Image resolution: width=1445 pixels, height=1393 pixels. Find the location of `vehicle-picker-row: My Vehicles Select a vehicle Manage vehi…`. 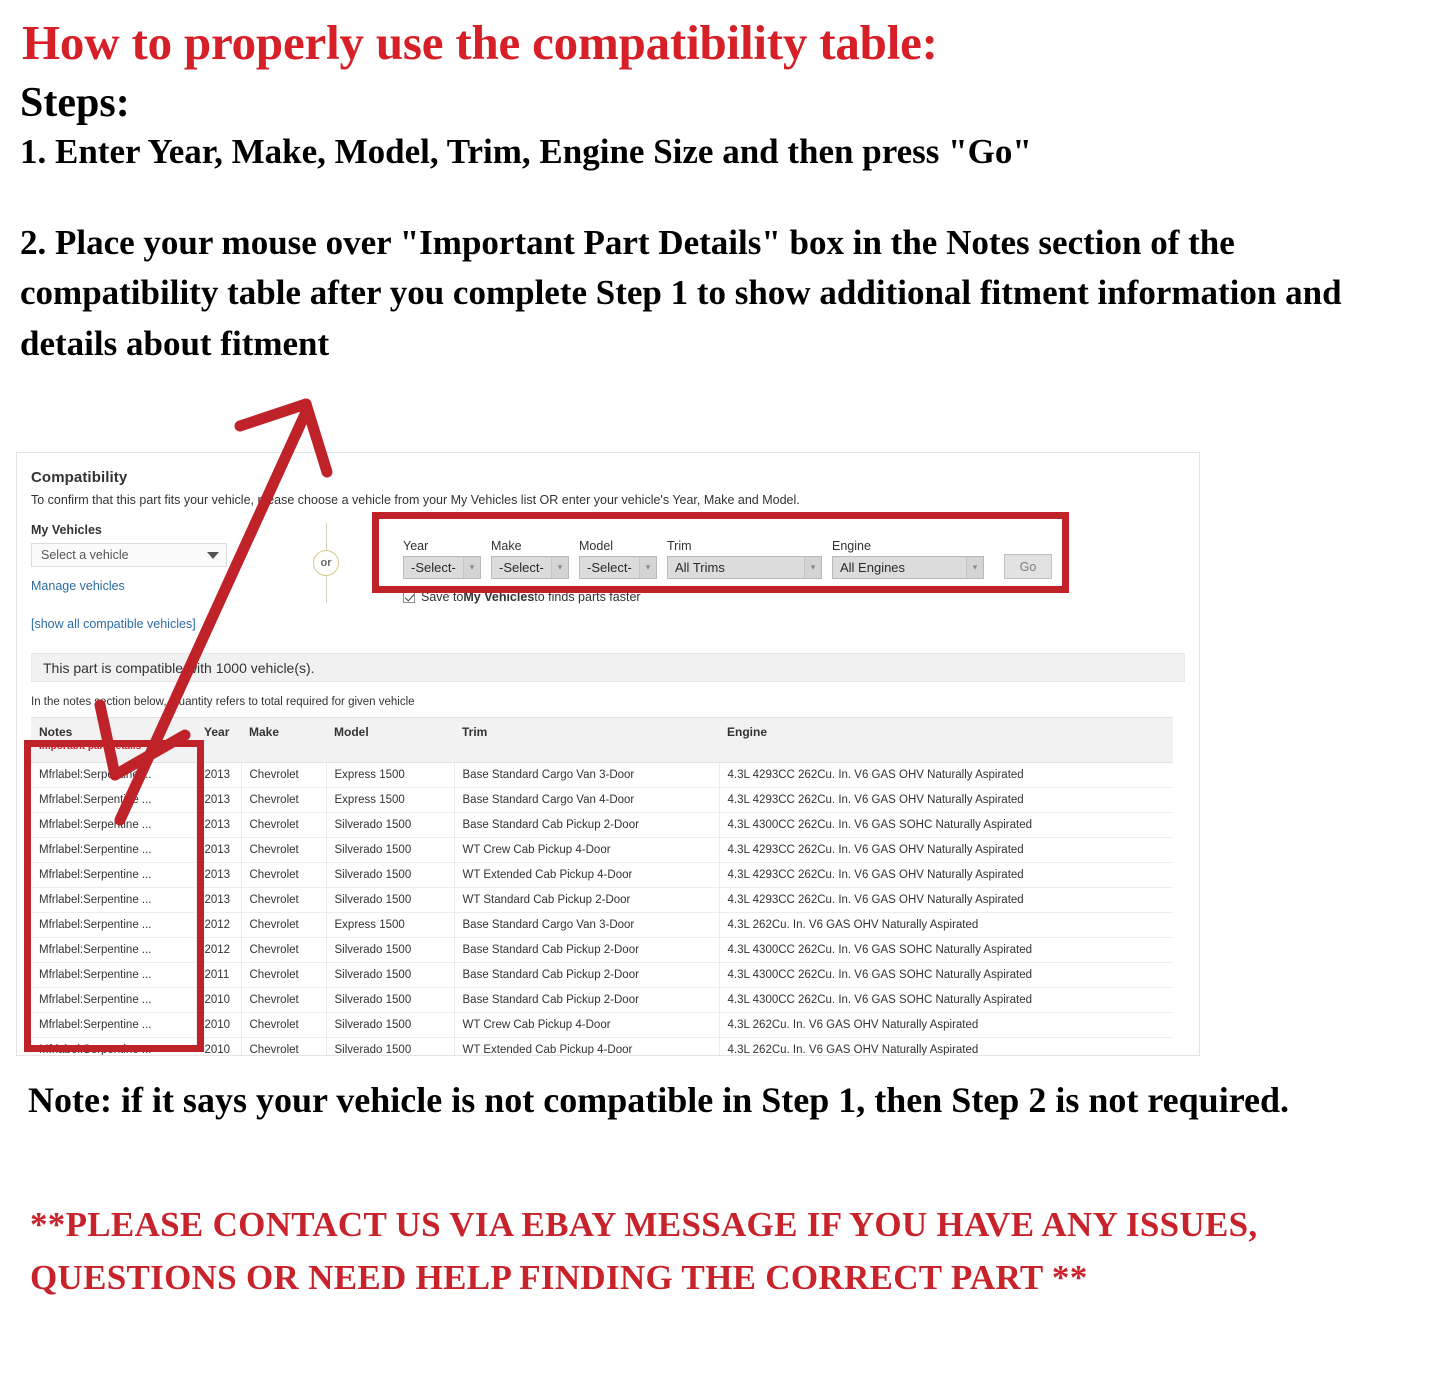

vehicle-picker-row: My Vehicles Select a vehicle Manage vehi… is located at coordinates (608, 578).